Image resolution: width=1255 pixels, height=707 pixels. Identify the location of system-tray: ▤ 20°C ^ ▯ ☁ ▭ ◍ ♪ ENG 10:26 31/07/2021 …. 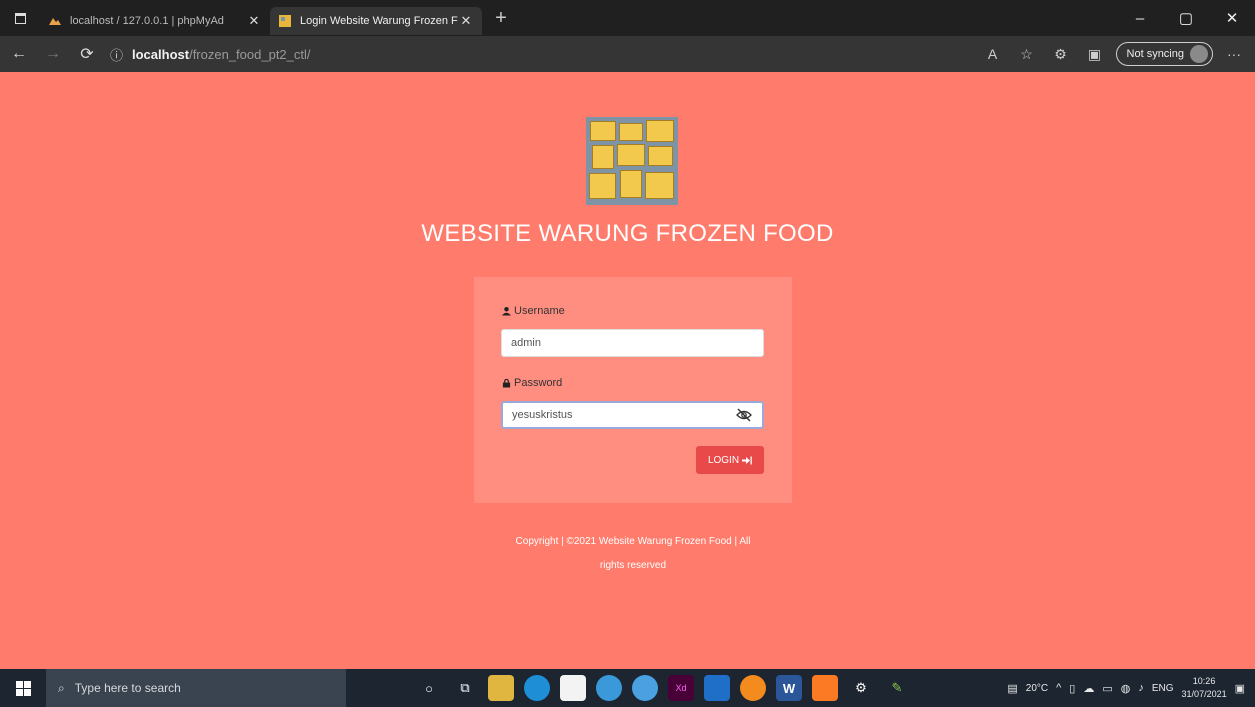
(1131, 688).